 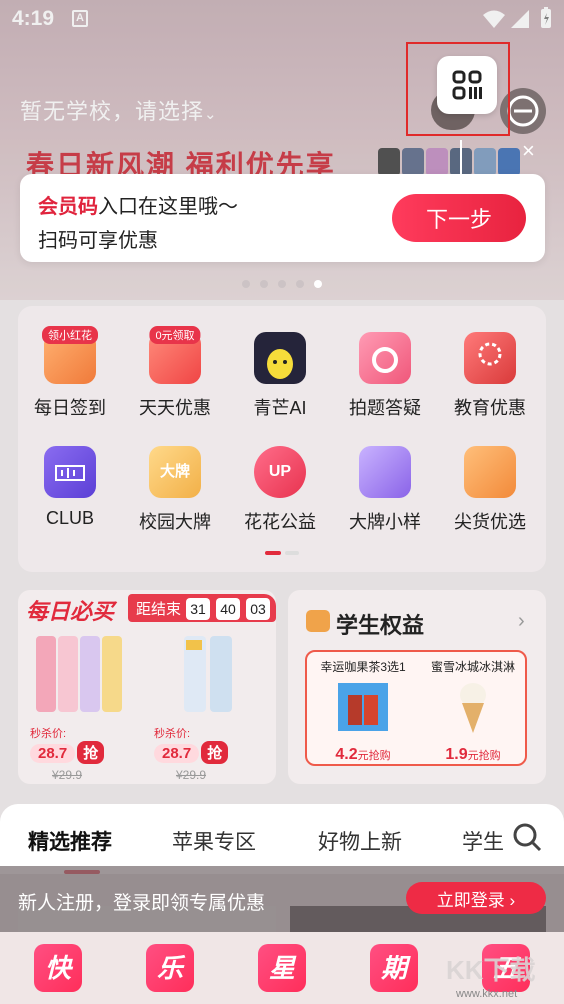 I want to click on tab-new-arrivals: 好物上新, so click(x=360, y=841).